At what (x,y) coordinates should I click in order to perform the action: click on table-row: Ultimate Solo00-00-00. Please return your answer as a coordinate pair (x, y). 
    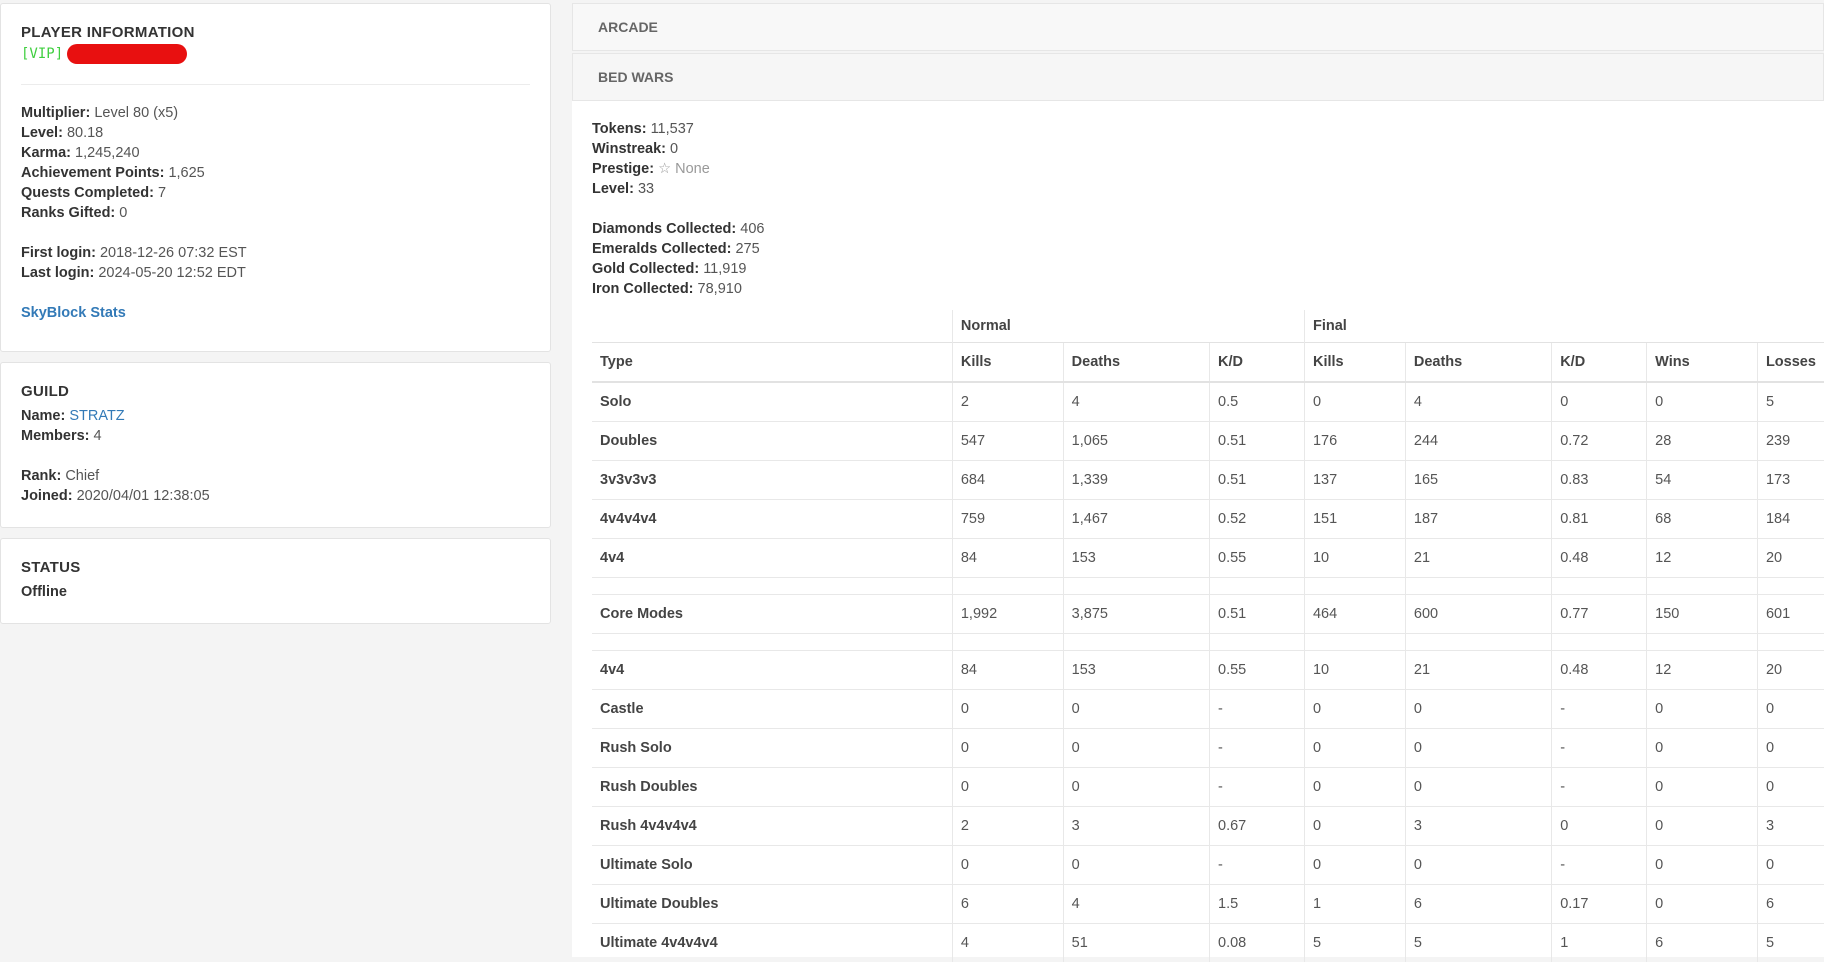
    Looking at the image, I should click on (1208, 865).